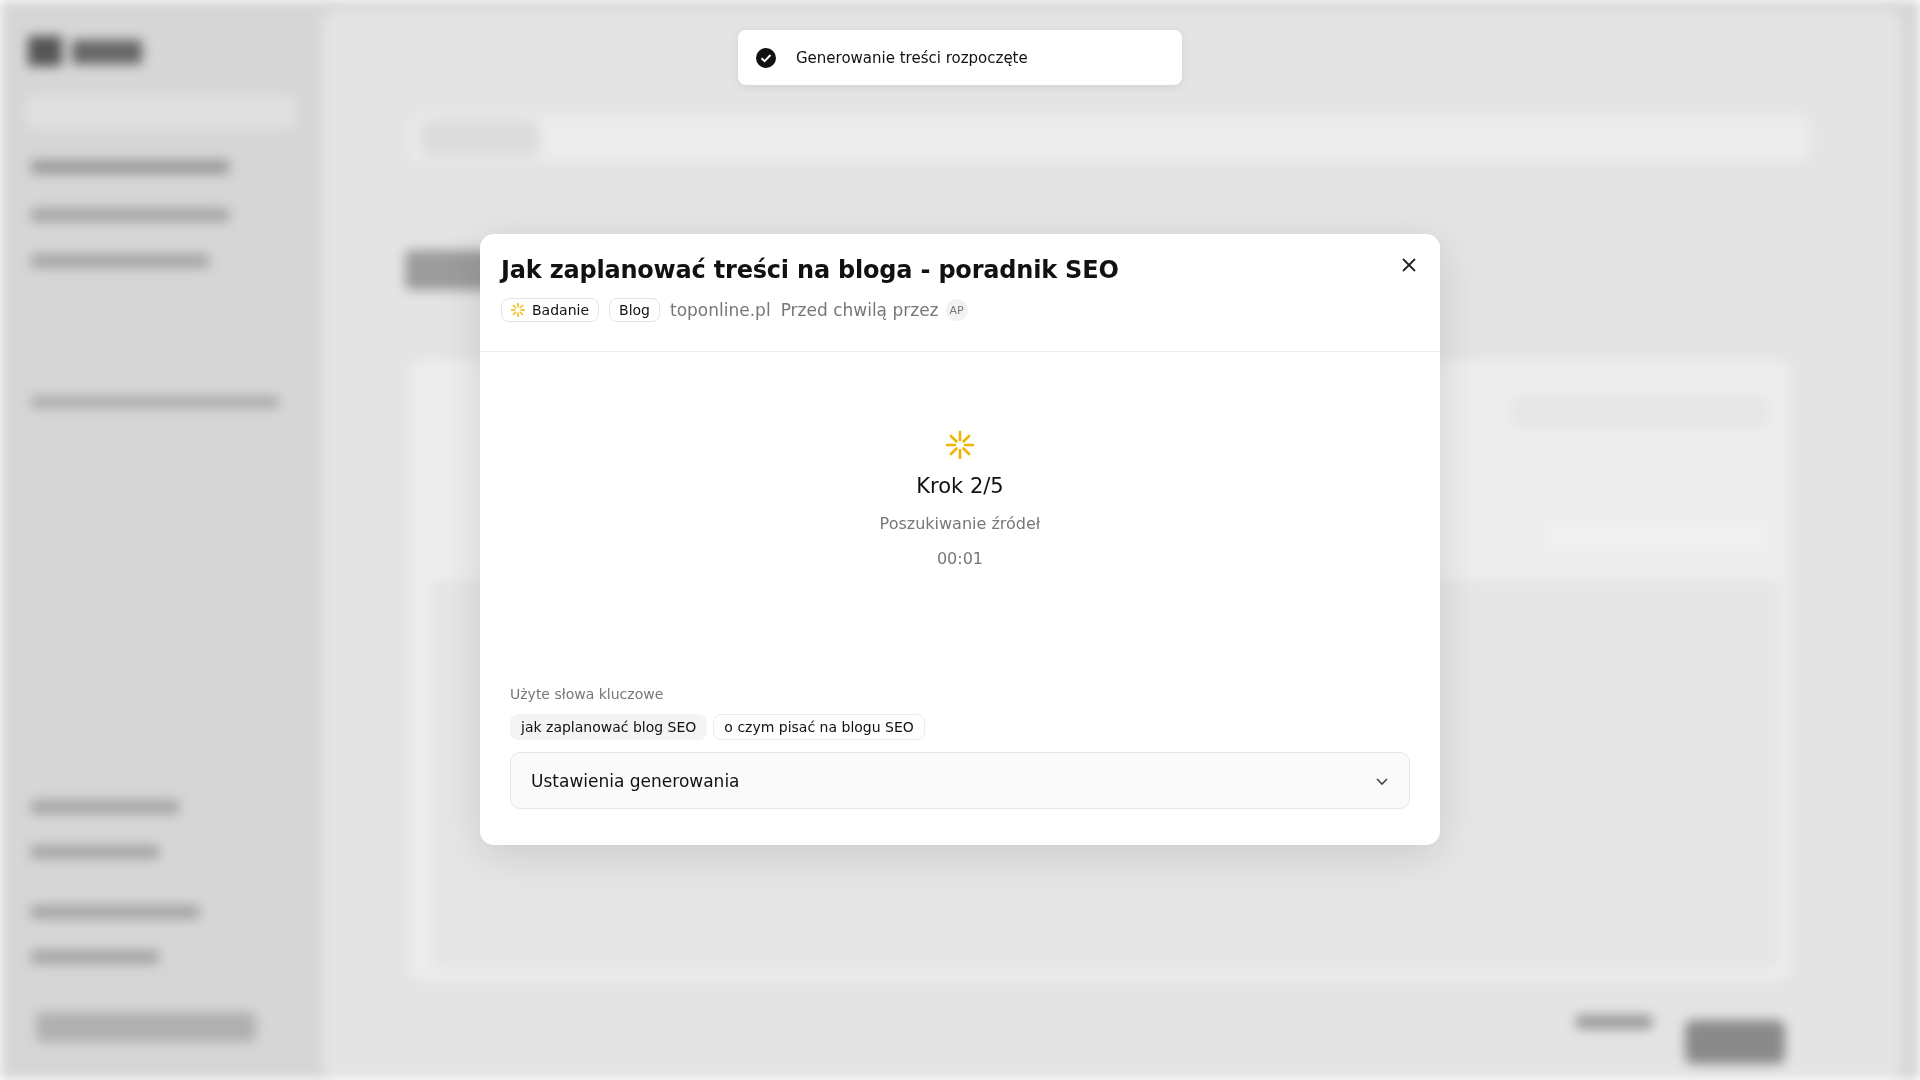  I want to click on modal-title: Jak zaplanować treści na bloga - poradnik SEO, so click(810, 270).